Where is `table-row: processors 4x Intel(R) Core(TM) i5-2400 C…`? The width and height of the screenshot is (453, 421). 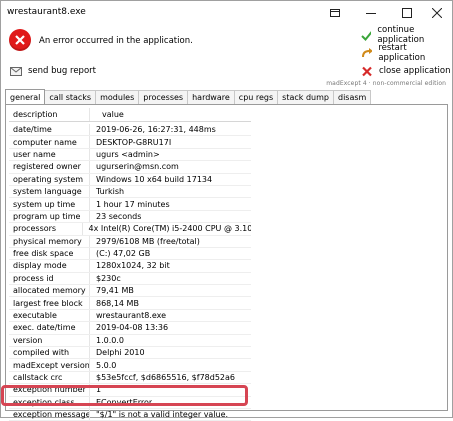
table-row: processors 4x Intel(R) Core(TM) i5-2400 C… is located at coordinates (130, 229).